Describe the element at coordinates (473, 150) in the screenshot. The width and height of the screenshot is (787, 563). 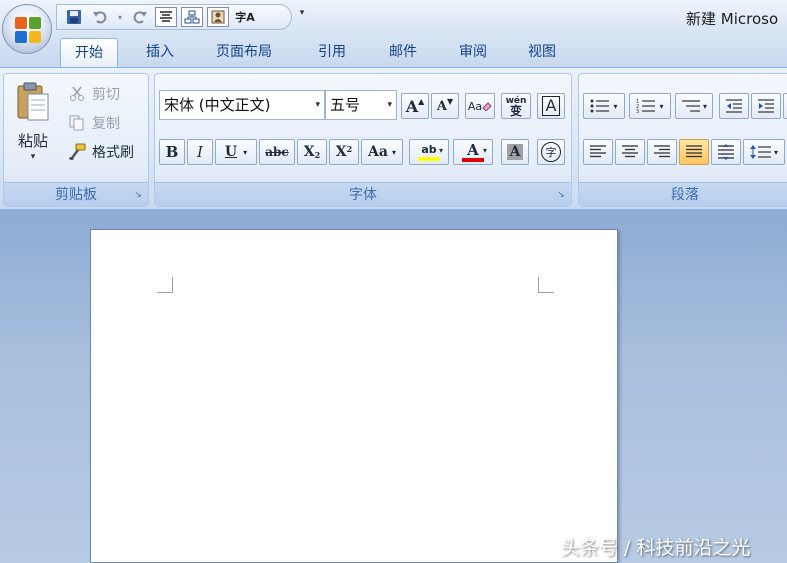
I see `font-color-label: A` at that location.